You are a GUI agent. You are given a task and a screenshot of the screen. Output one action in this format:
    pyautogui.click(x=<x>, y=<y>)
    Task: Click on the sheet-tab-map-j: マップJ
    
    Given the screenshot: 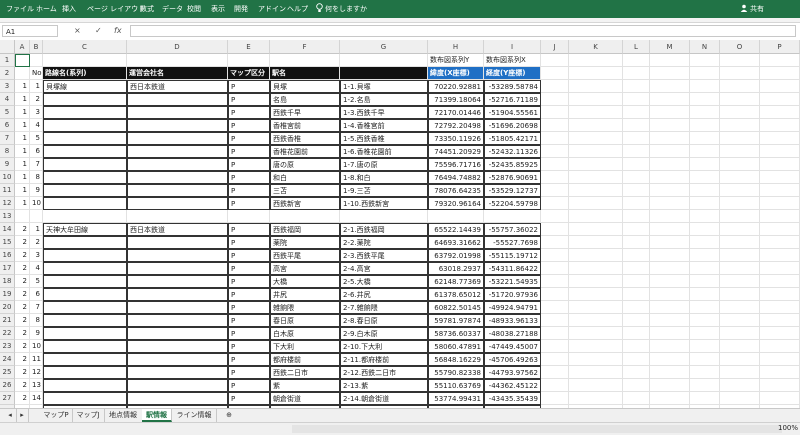 What is the action you would take?
    pyautogui.click(x=88, y=415)
    